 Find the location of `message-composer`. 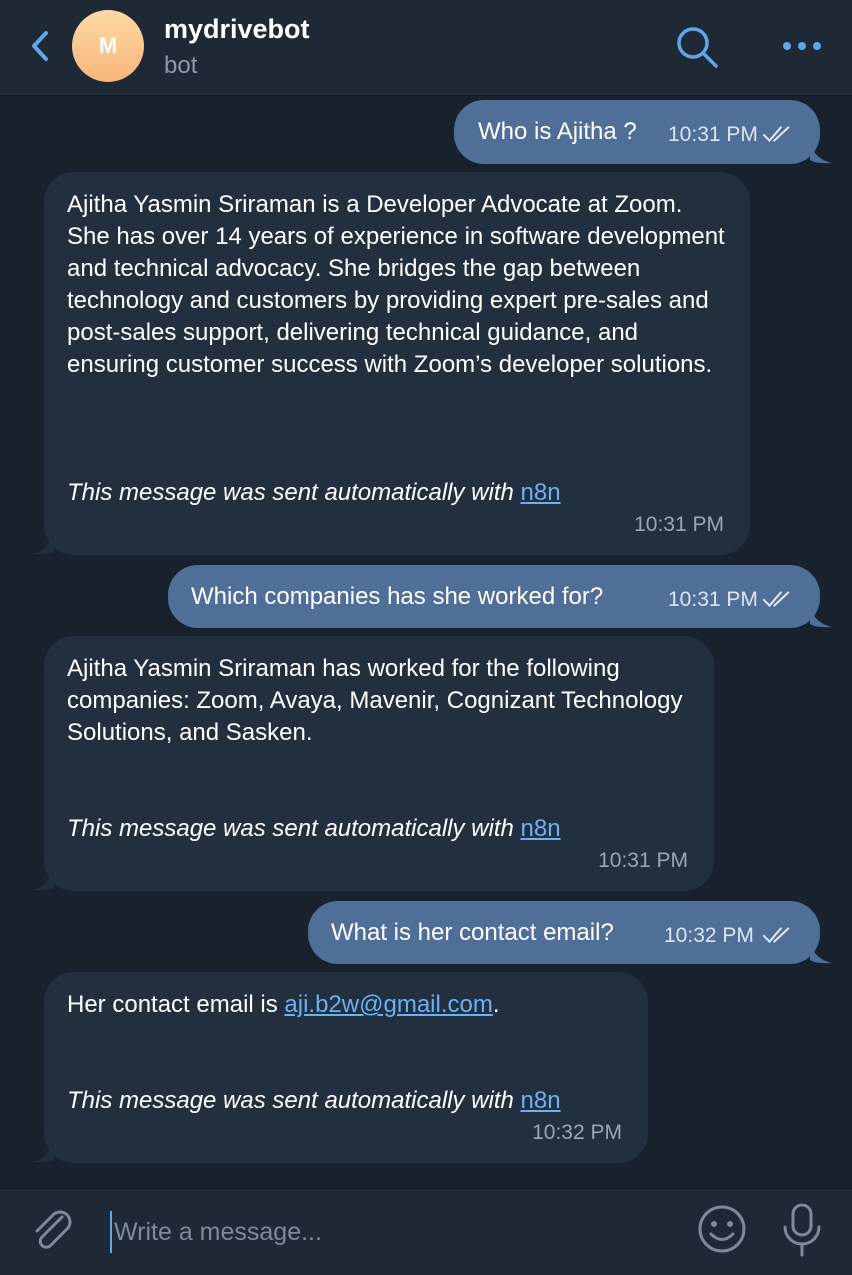

message-composer is located at coordinates (426, 1231).